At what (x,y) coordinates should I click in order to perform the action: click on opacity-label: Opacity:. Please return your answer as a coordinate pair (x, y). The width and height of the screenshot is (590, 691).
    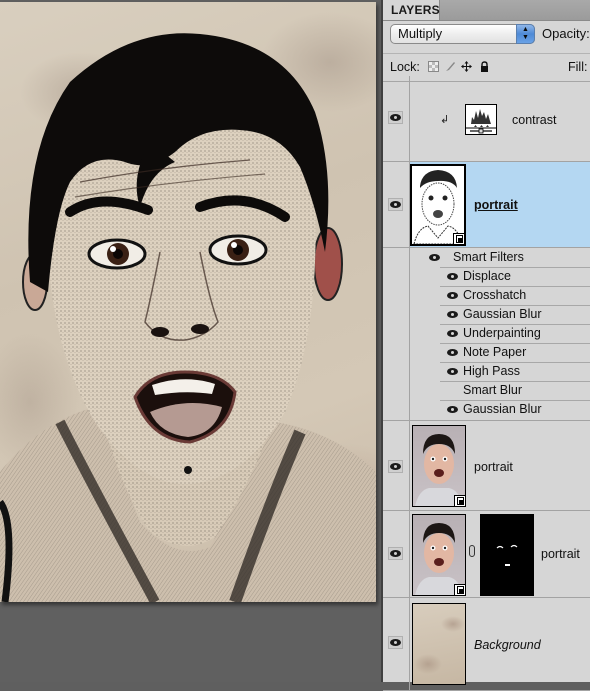
    Looking at the image, I should click on (566, 33).